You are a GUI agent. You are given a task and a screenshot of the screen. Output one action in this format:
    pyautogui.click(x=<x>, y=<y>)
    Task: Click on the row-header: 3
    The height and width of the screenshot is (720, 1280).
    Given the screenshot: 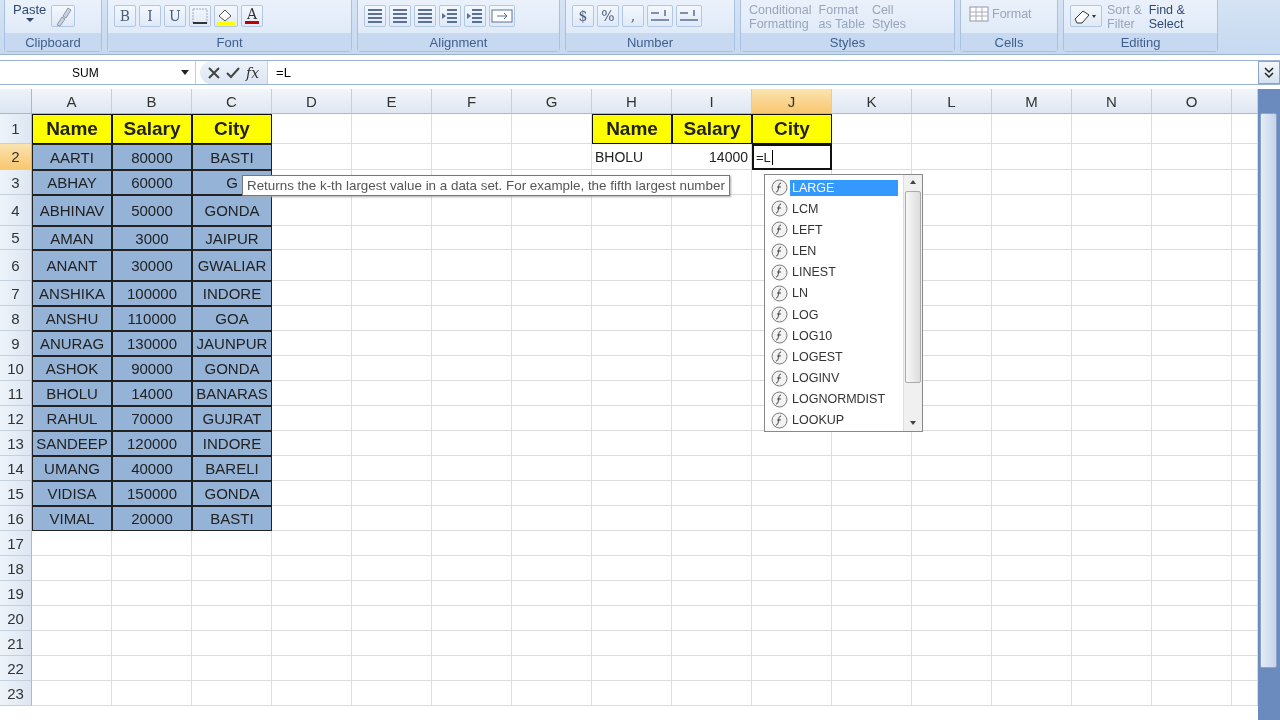 What is the action you would take?
    pyautogui.click(x=16, y=182)
    